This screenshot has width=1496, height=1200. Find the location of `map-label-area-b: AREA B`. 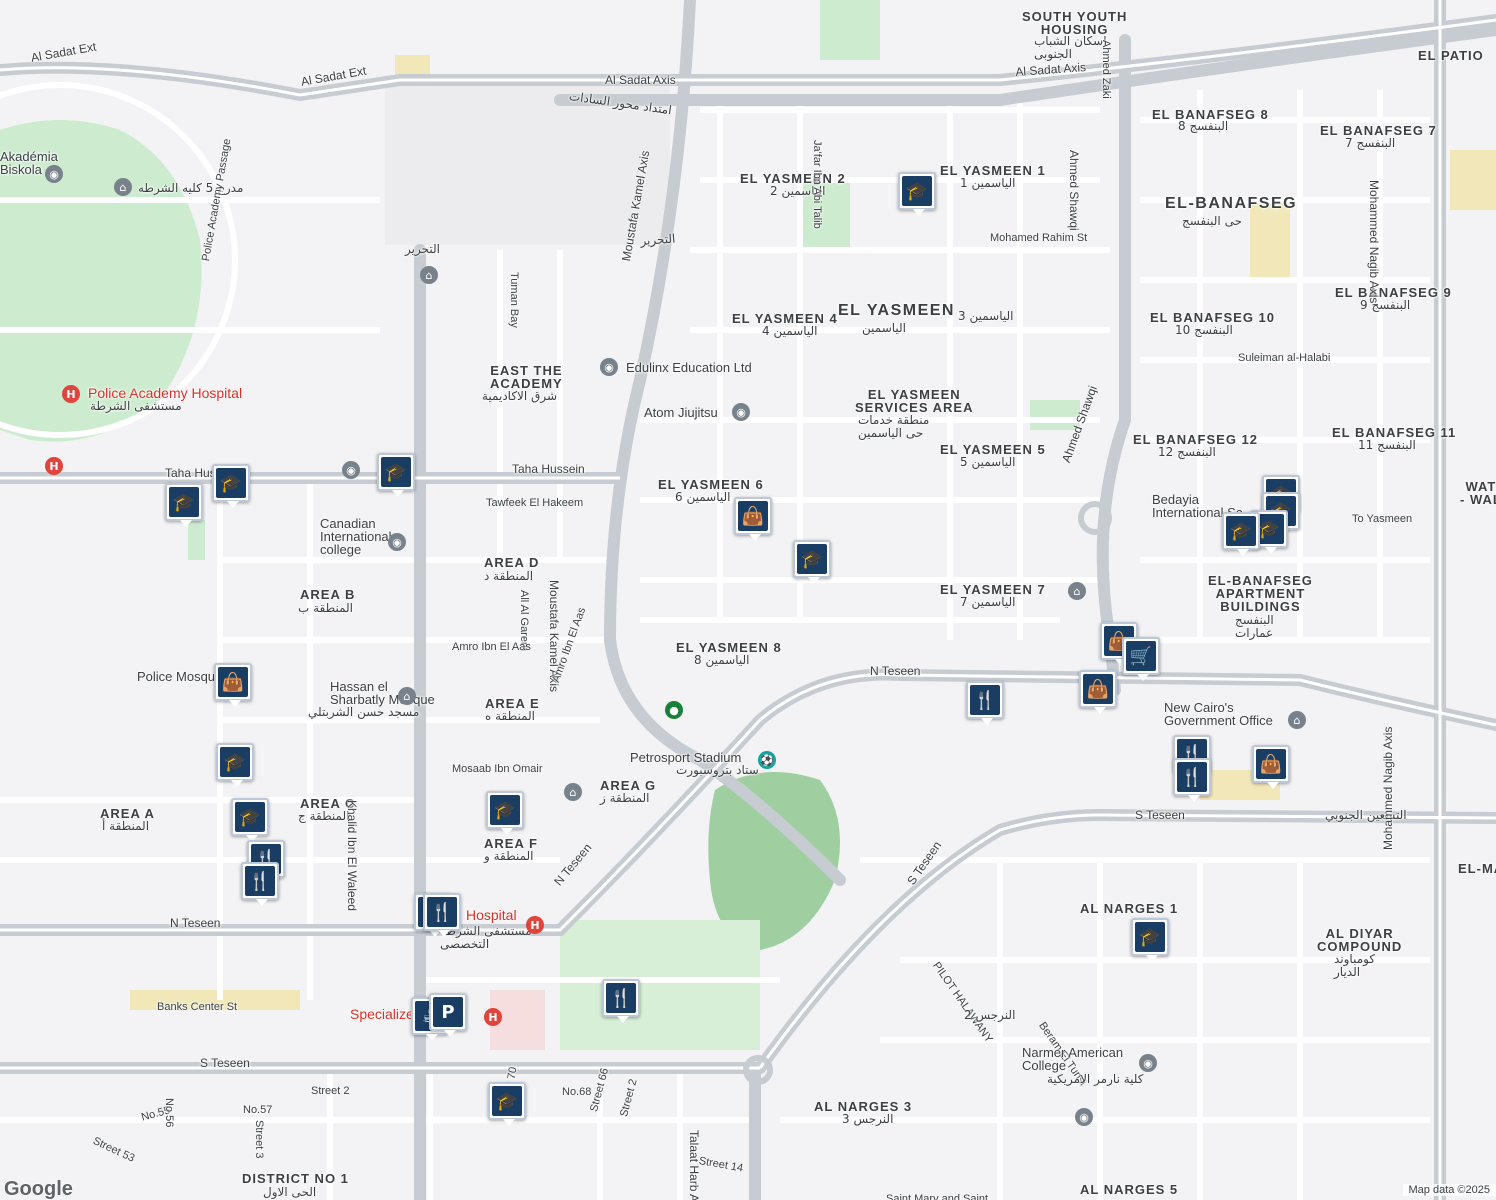

map-label-area-b: AREA B is located at coordinates (328, 594).